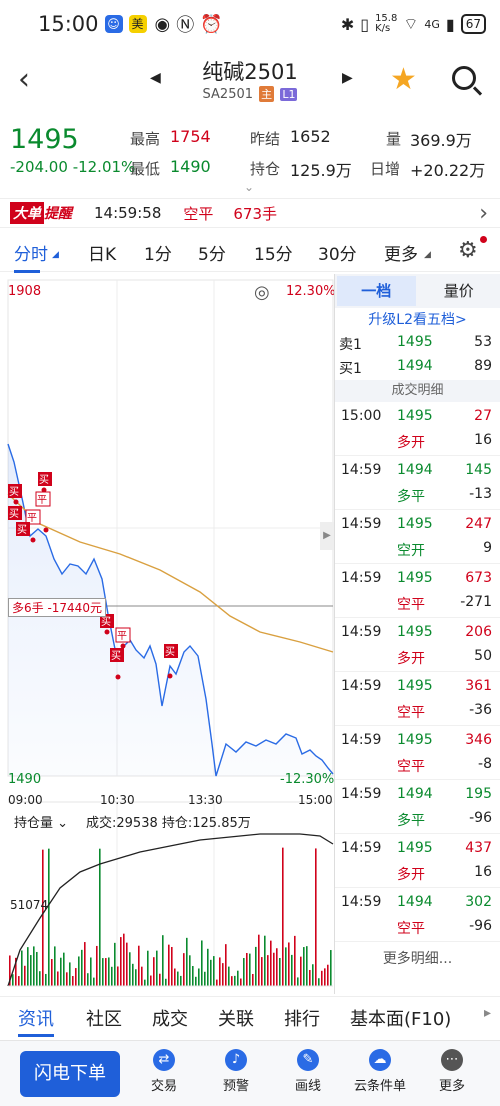  Describe the element at coordinates (307, 1086) in the screenshot. I see `draw-label: 画线` at that location.